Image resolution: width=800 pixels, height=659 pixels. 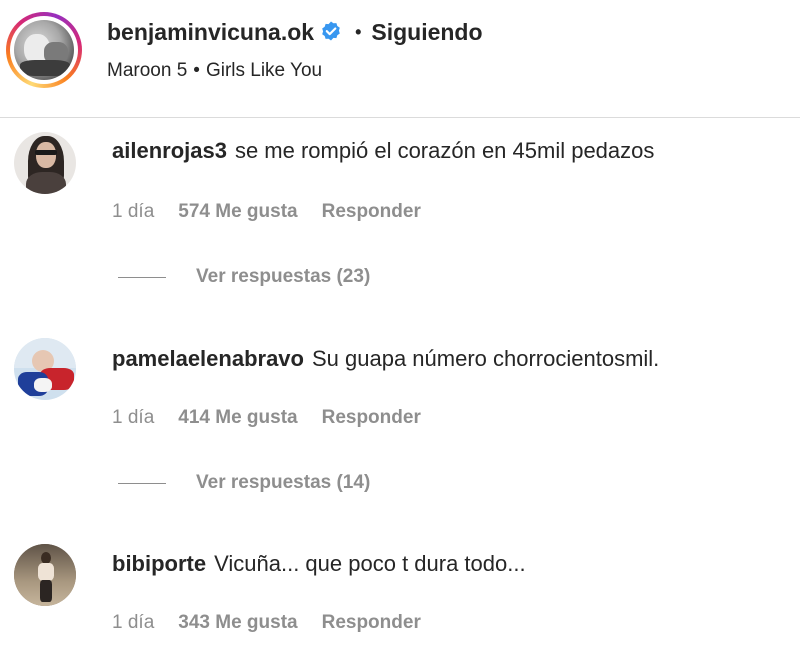 What do you see at coordinates (237, 211) in the screenshot?
I see `comment-likes: 574 Me gusta` at bounding box center [237, 211].